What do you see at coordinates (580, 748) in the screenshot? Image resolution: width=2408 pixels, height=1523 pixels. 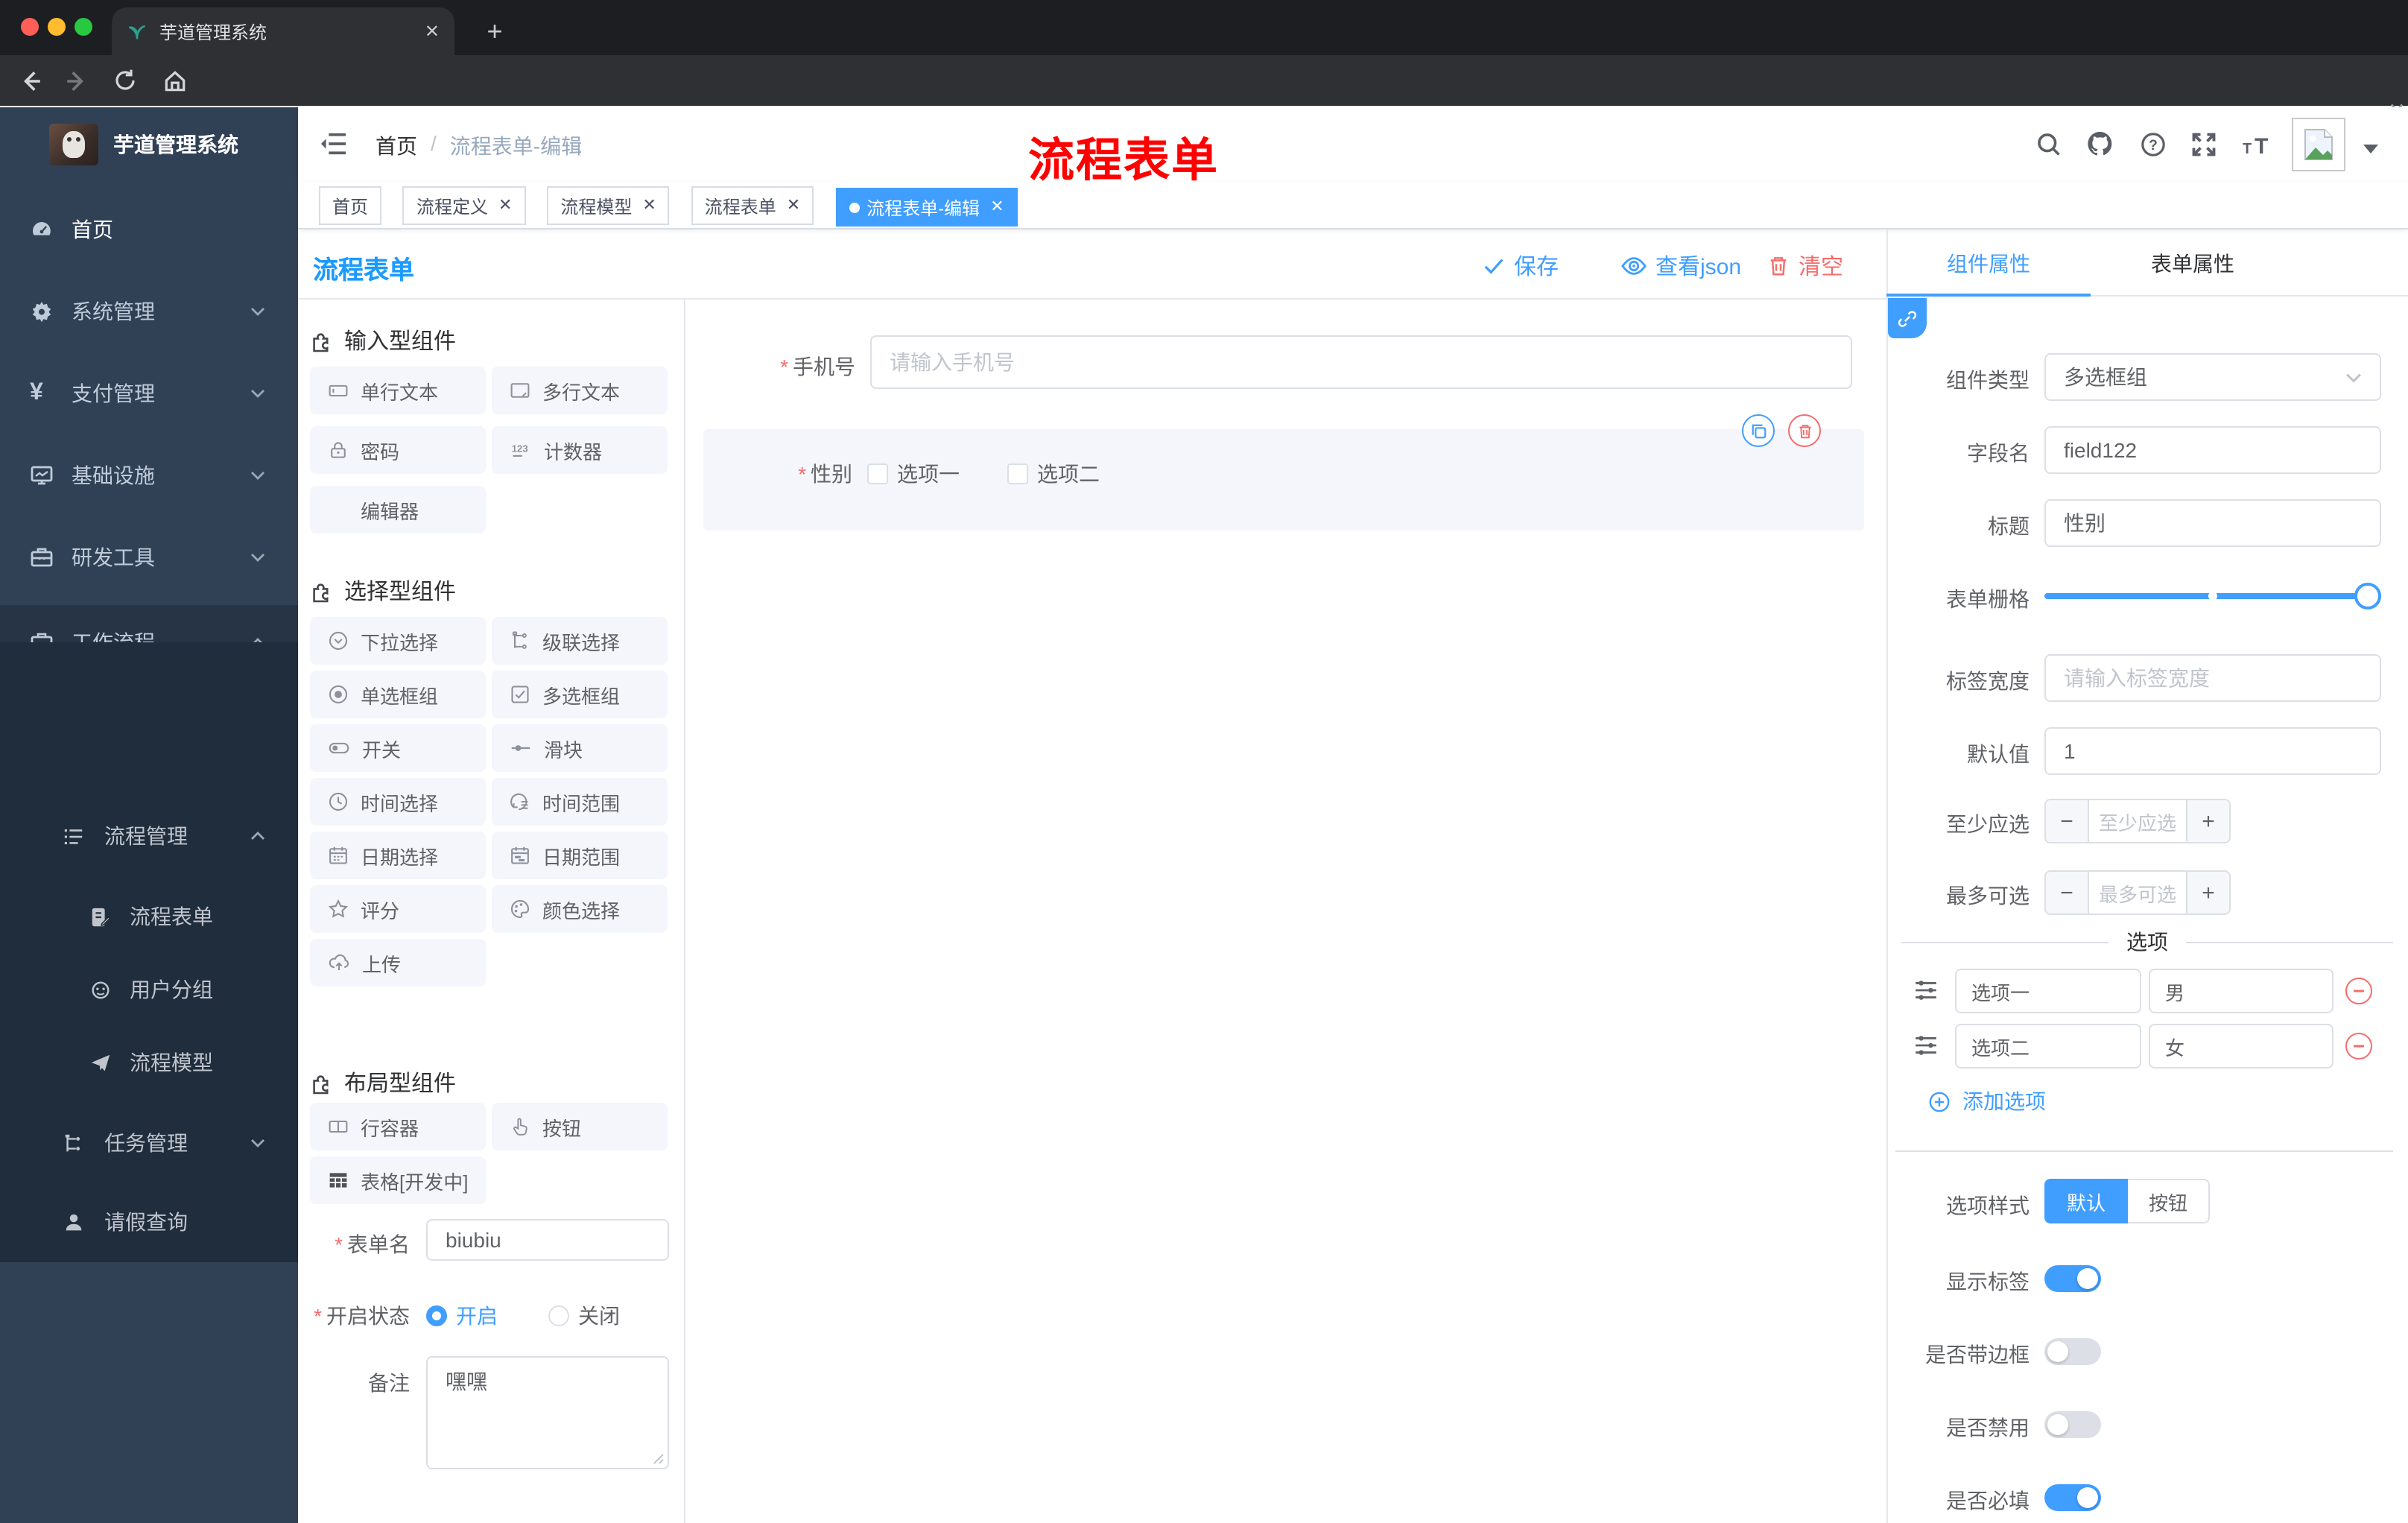 I see `component-slider: 滑块` at bounding box center [580, 748].